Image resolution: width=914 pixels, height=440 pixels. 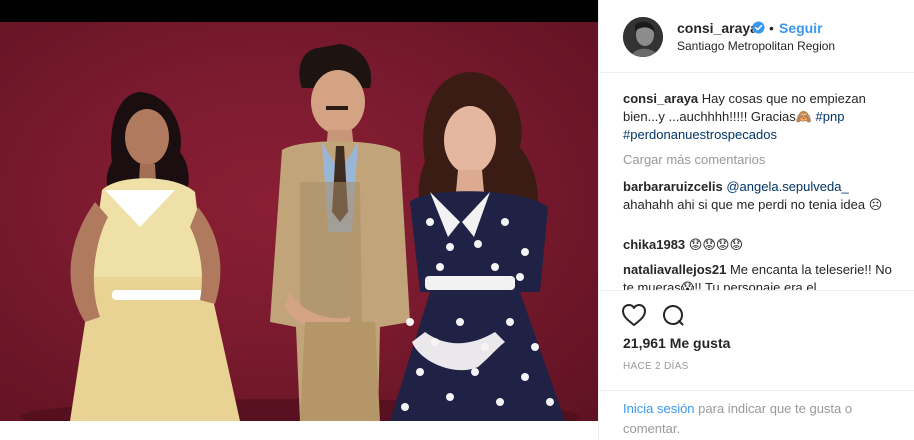 What do you see at coordinates (340, 232) in the screenshot?
I see `figure-center-man` at bounding box center [340, 232].